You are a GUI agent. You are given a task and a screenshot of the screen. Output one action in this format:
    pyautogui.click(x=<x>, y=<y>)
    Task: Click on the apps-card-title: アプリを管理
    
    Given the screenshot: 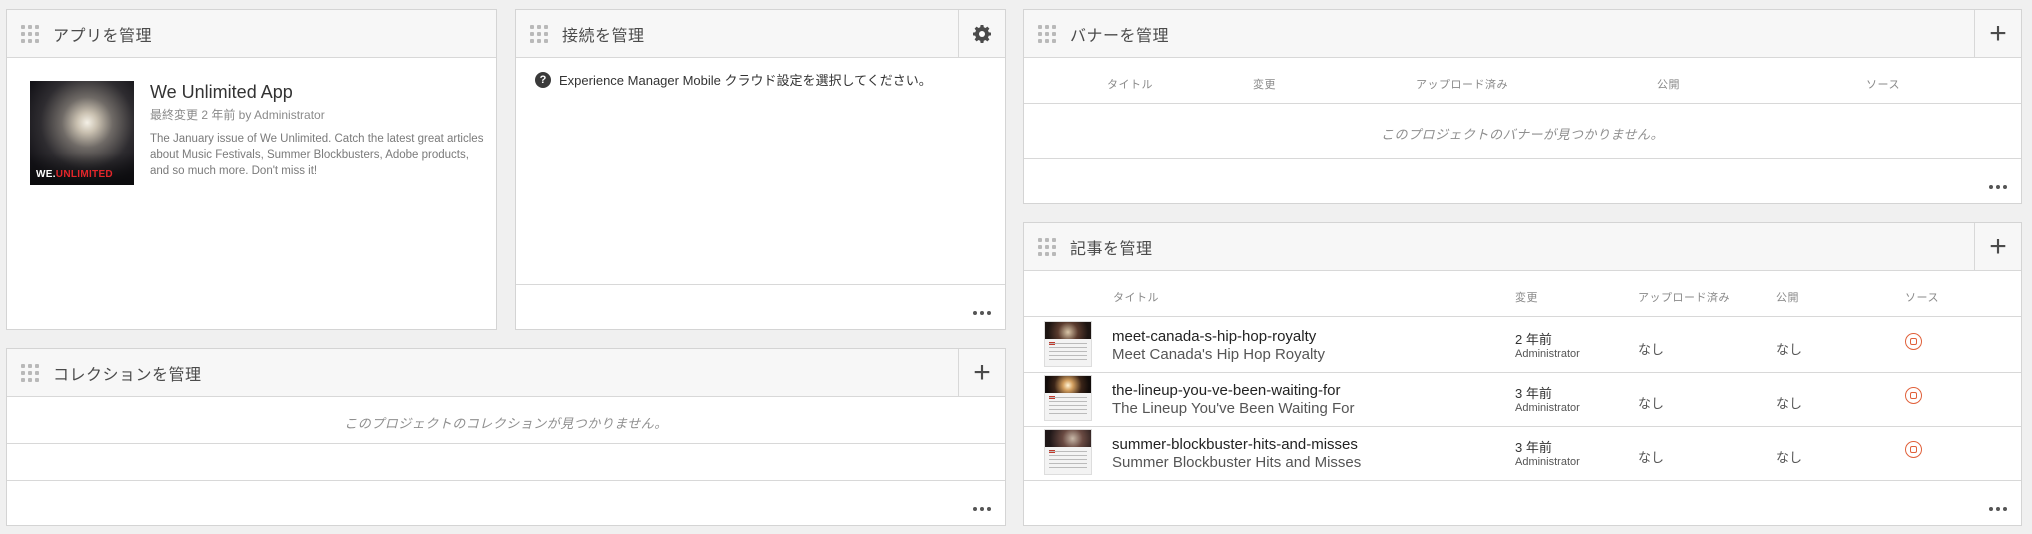 What is the action you would take?
    pyautogui.click(x=103, y=36)
    